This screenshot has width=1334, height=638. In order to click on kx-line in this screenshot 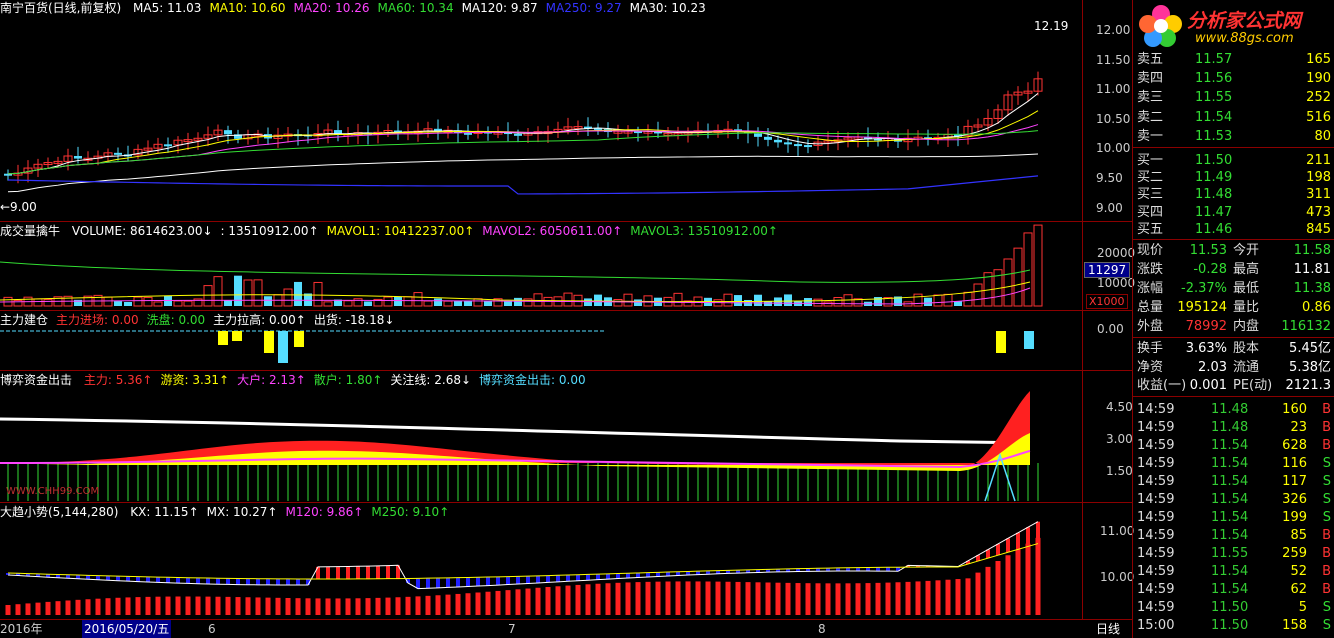, I will do `click(523, 555)`.